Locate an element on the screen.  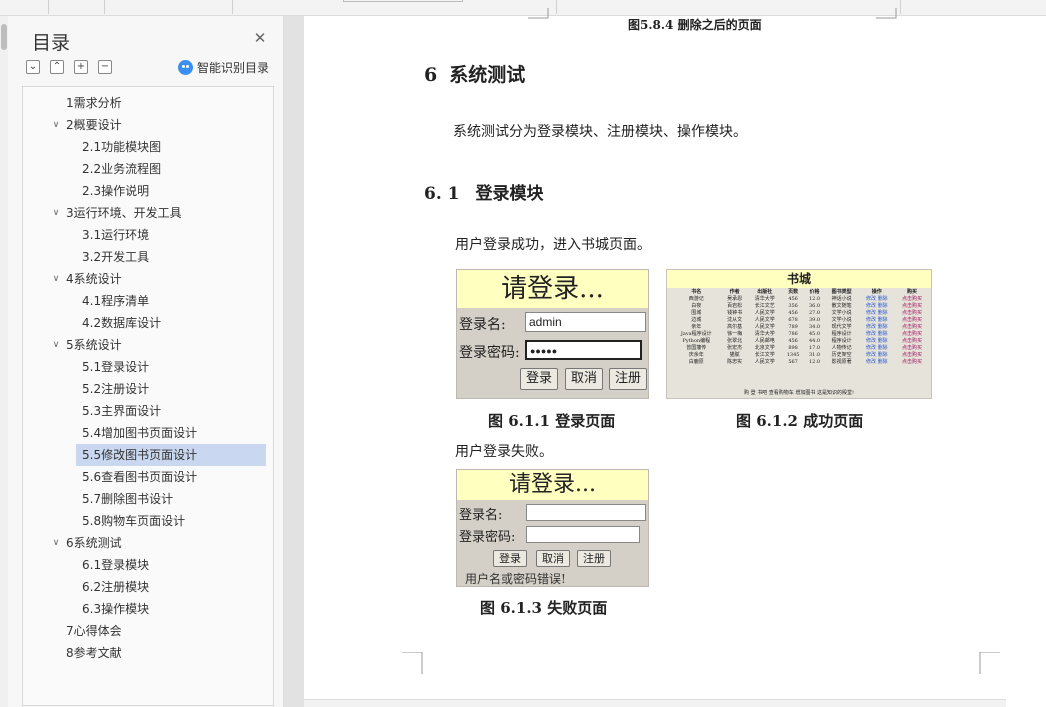
toc-scrollbar-thumb is located at coordinates (4, 37).